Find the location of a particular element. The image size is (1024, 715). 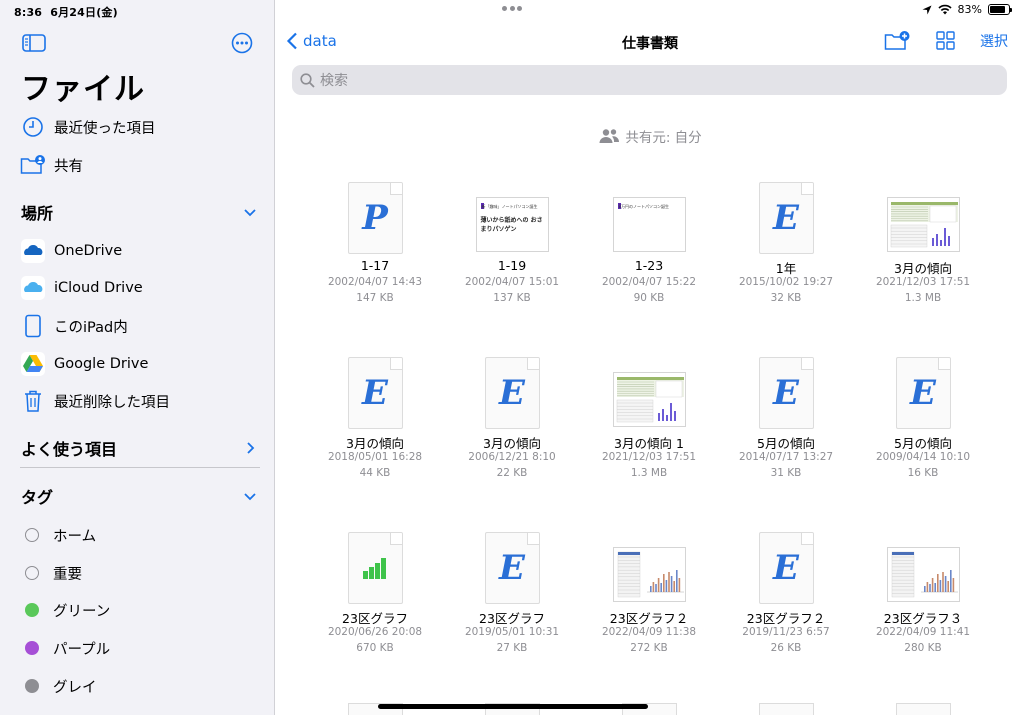

select-button: 選択 is located at coordinates (994, 41).